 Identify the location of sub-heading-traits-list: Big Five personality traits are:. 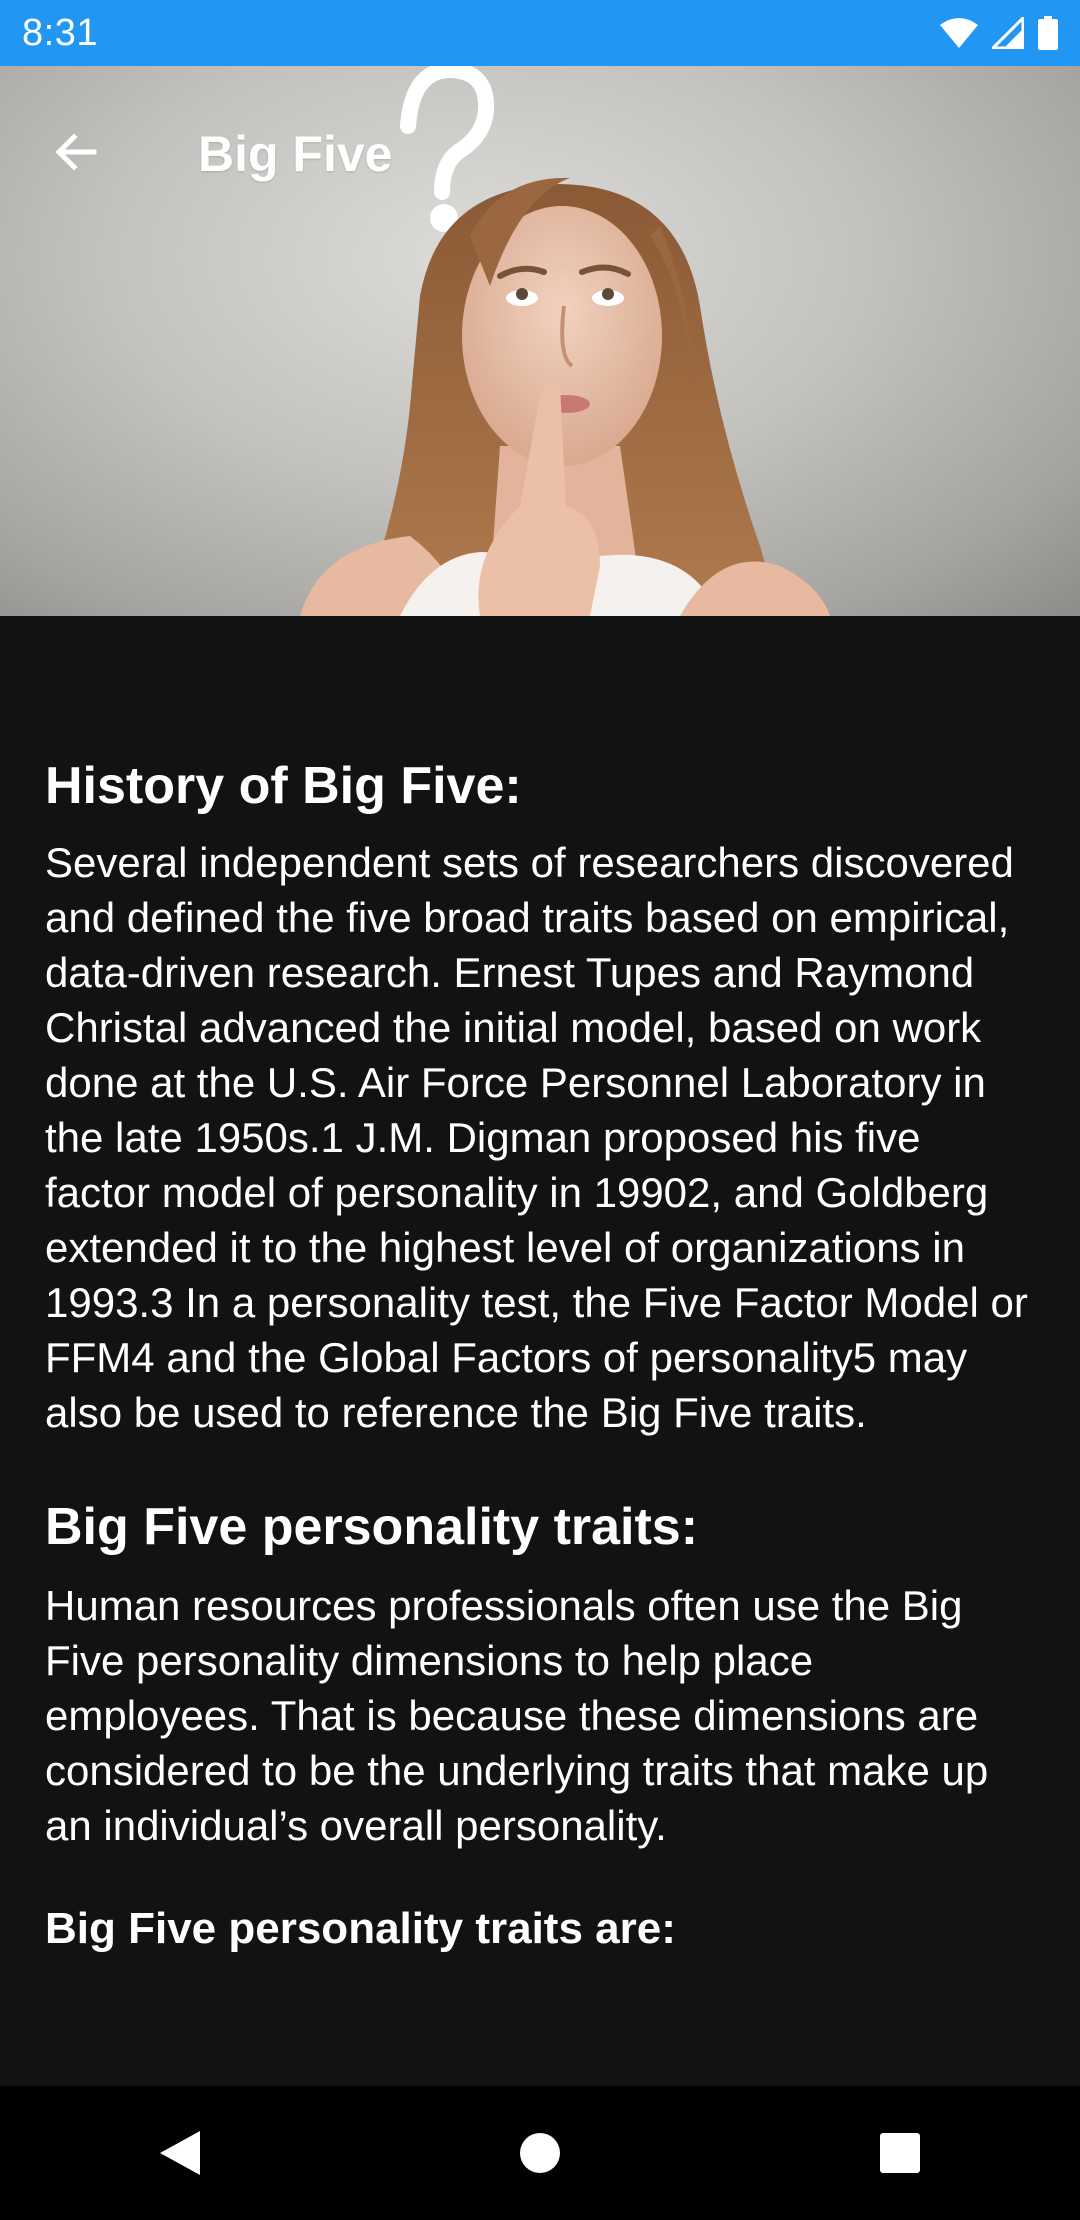
(360, 1928).